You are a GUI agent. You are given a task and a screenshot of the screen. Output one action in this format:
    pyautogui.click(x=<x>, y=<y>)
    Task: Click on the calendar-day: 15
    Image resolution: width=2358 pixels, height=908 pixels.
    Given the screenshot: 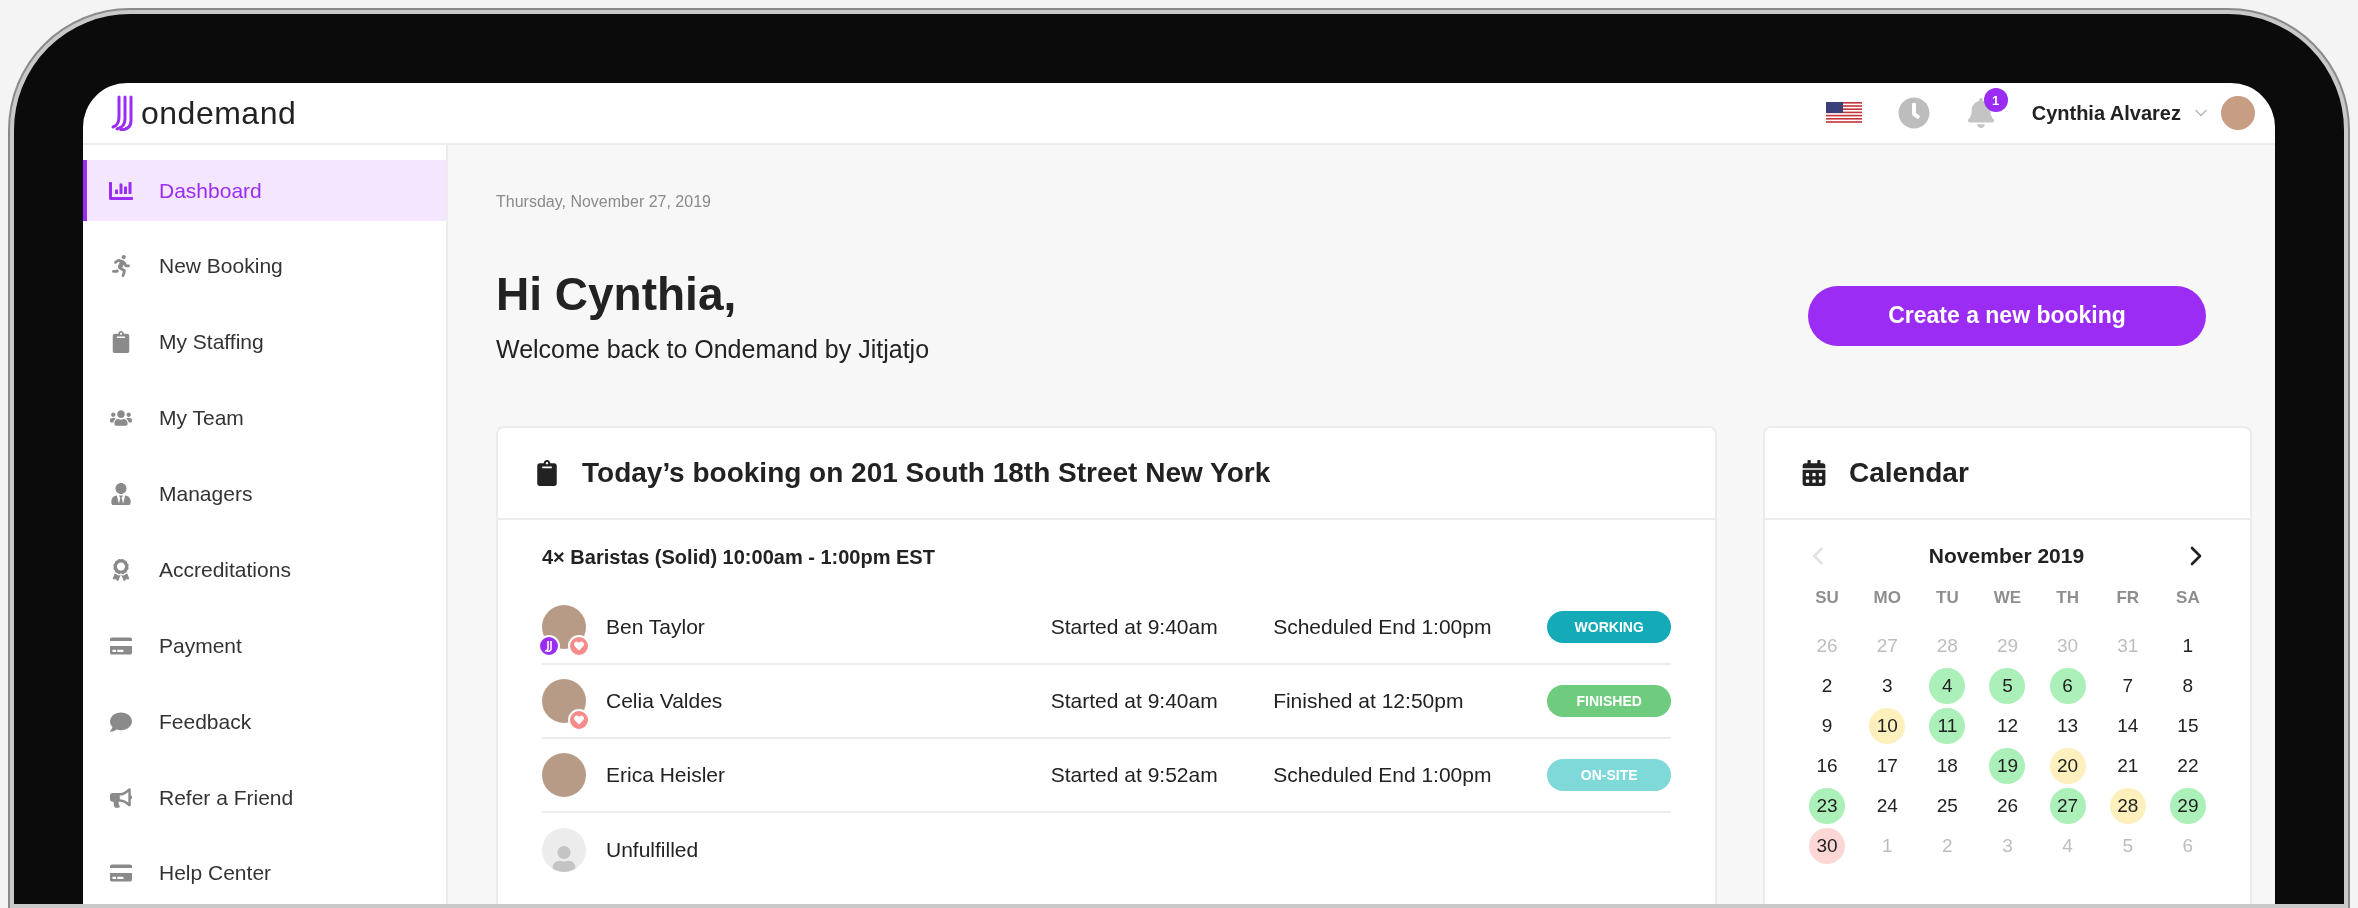 What is the action you would take?
    pyautogui.click(x=2187, y=726)
    